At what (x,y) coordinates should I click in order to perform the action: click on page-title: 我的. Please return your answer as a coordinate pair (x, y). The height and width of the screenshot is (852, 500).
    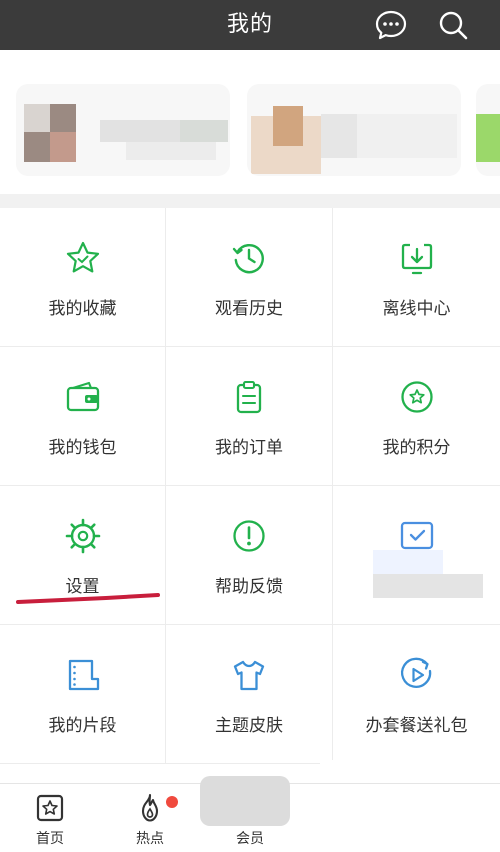
    Looking at the image, I should click on (249, 24).